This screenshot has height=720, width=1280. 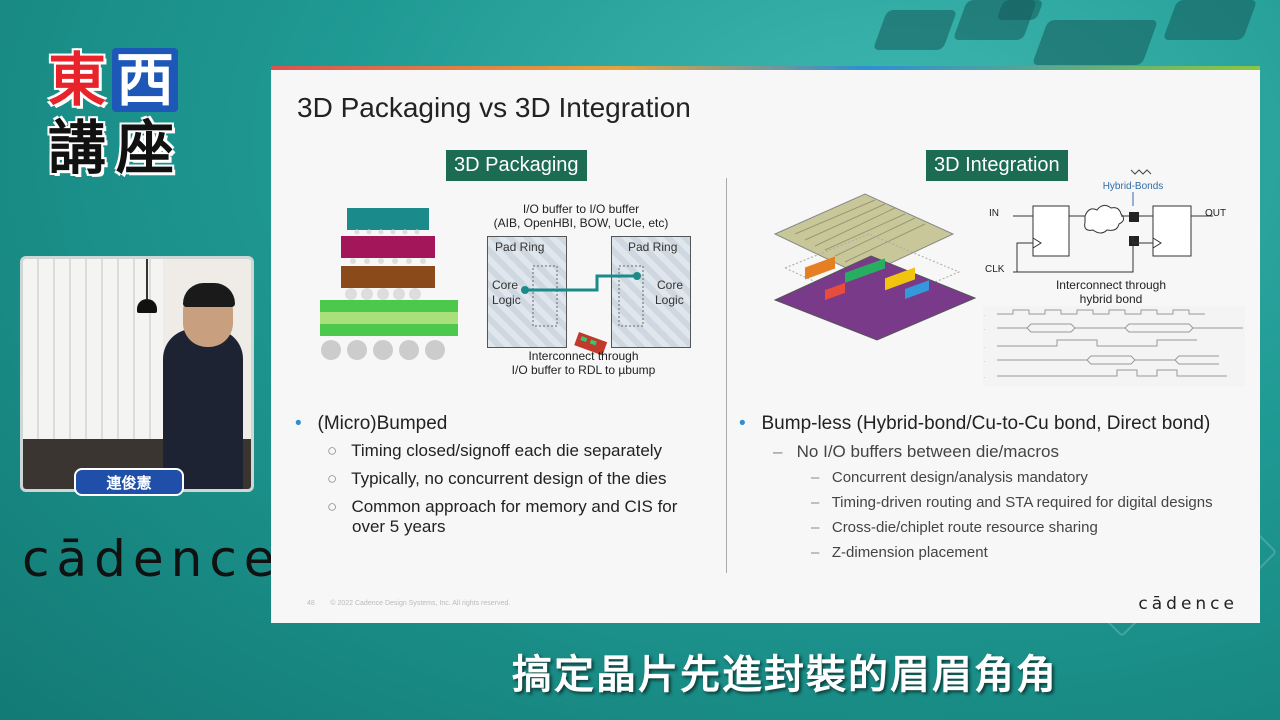 What do you see at coordinates (1216, 213) in the screenshot?
I see `out-label: OUT` at bounding box center [1216, 213].